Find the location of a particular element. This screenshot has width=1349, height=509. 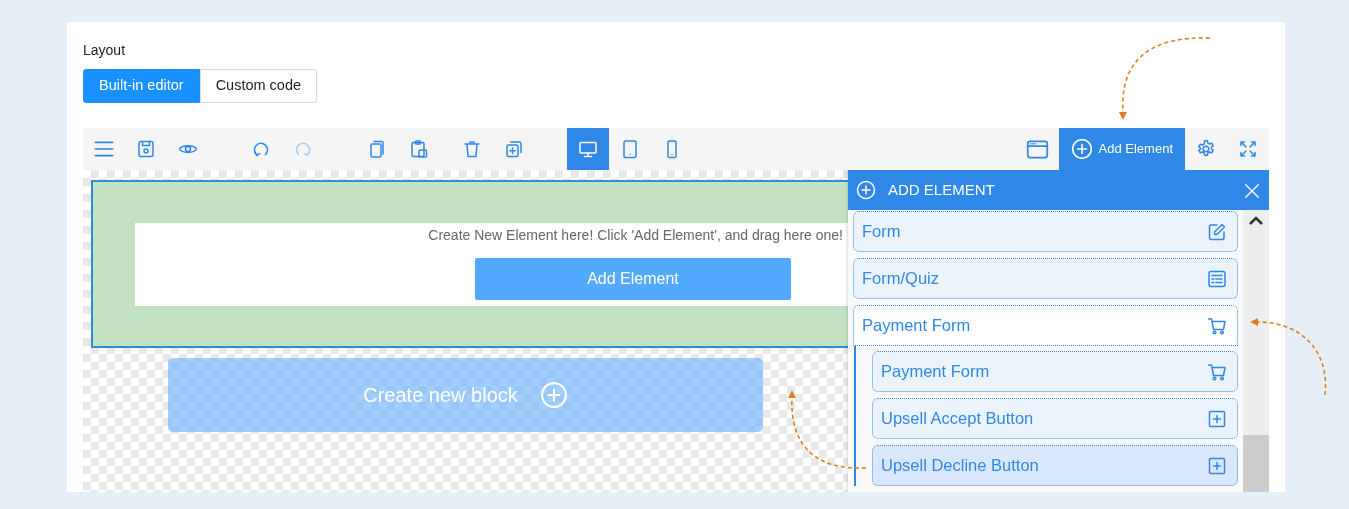

section-label: Layout is located at coordinates (105, 50).